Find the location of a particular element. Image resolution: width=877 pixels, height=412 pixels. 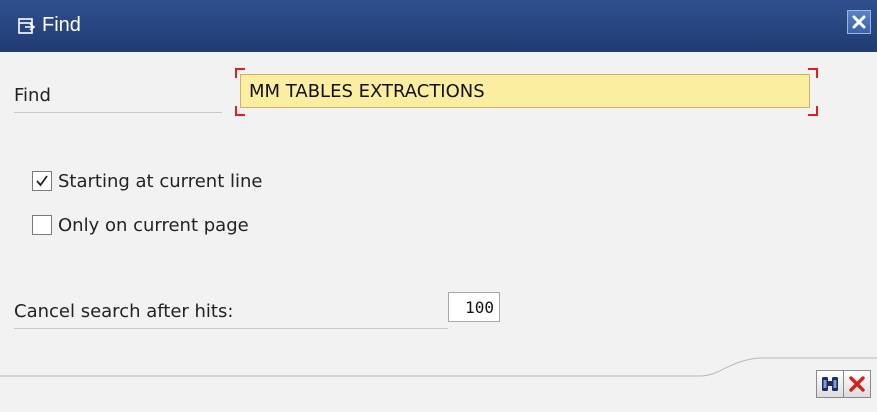

cancel-search-after-hits-label: Cancel search after hits: is located at coordinates (231, 312).